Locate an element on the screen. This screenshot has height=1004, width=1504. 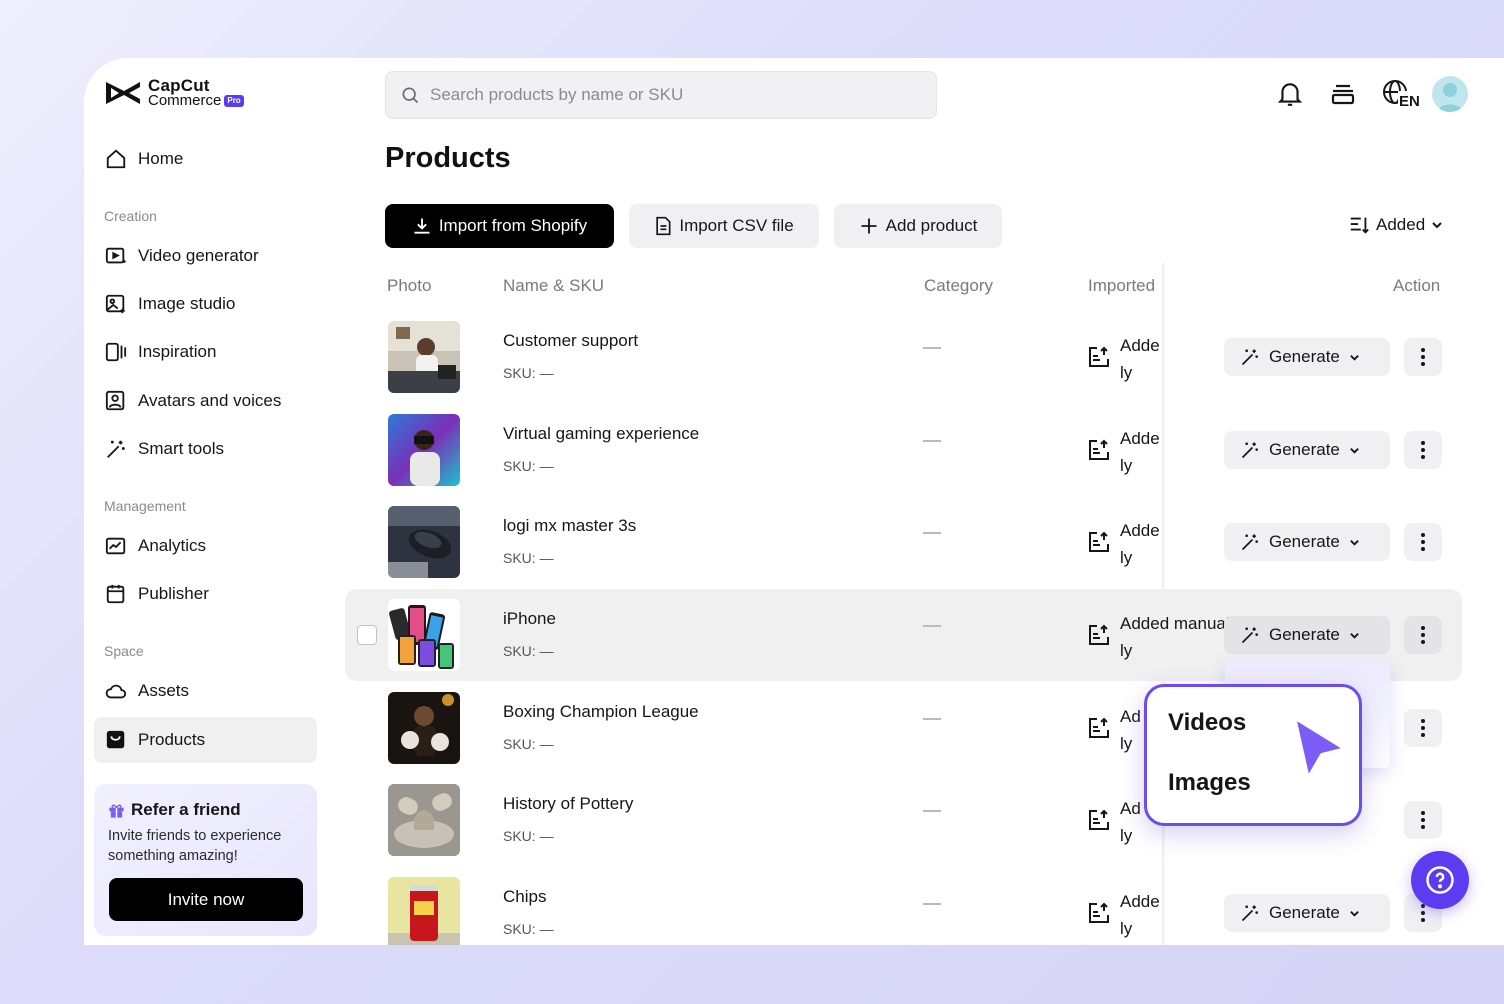
capcut-commerce-logo: CapCut Commerce Pro is located at coordinates (174, 92).